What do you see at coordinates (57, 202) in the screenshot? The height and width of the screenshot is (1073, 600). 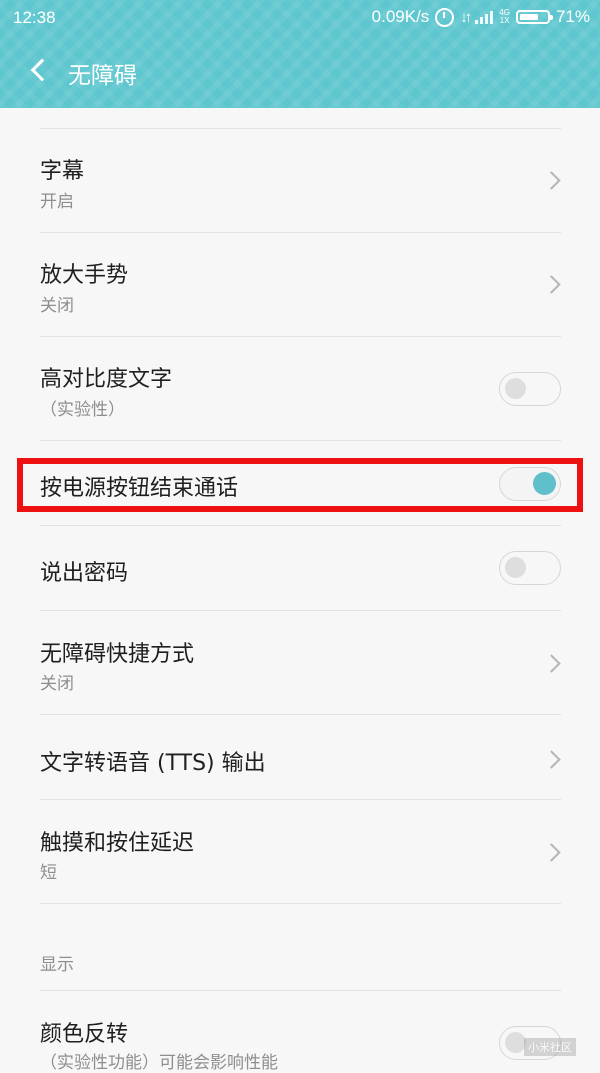 I see `setting-value: 开启` at bounding box center [57, 202].